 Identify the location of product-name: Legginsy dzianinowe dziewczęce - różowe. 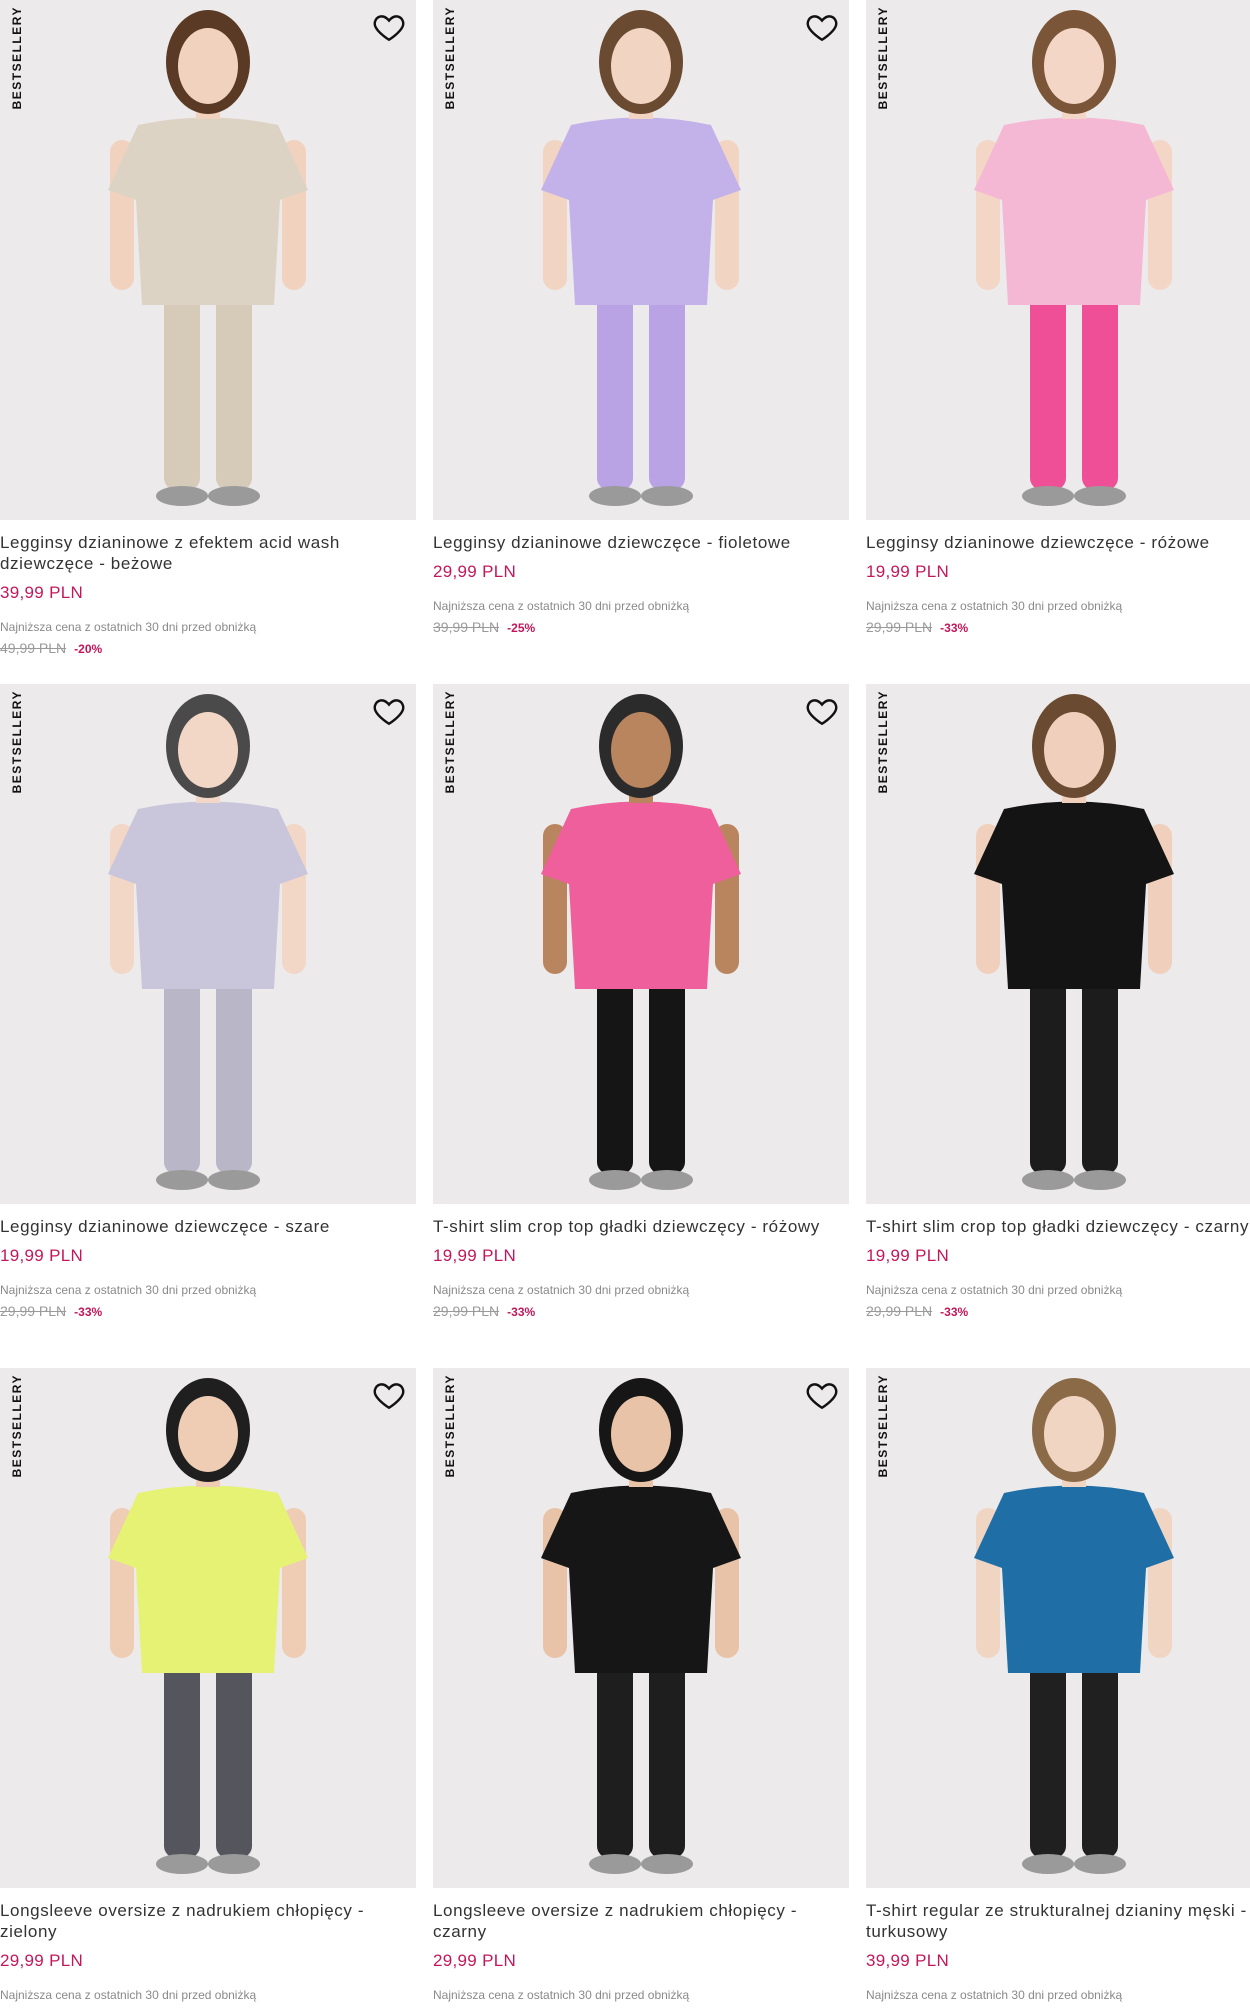
(1058, 542).